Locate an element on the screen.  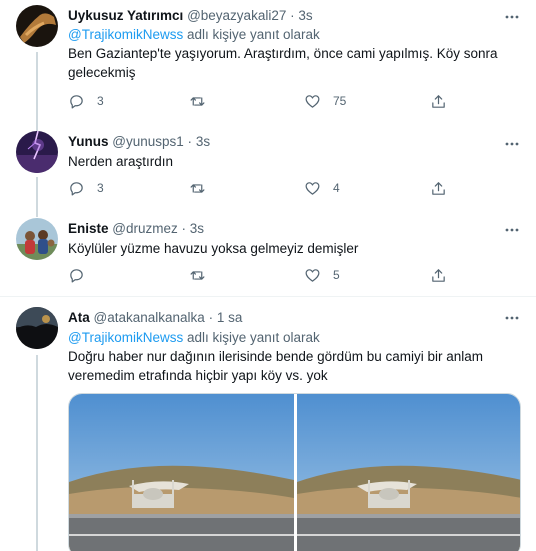
username: @atakanalkanalka is located at coordinates (149, 317).